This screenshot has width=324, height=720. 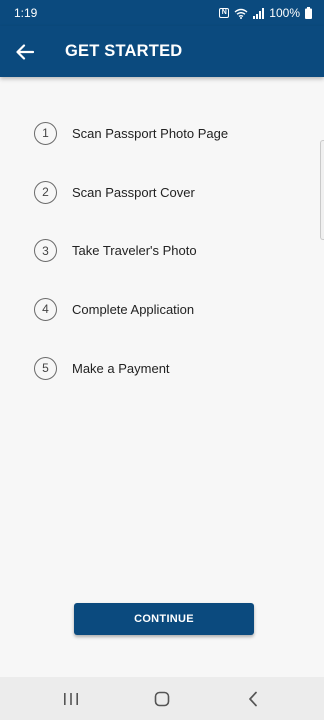 What do you see at coordinates (265, 13) in the screenshot?
I see `status-icons: N 100%` at bounding box center [265, 13].